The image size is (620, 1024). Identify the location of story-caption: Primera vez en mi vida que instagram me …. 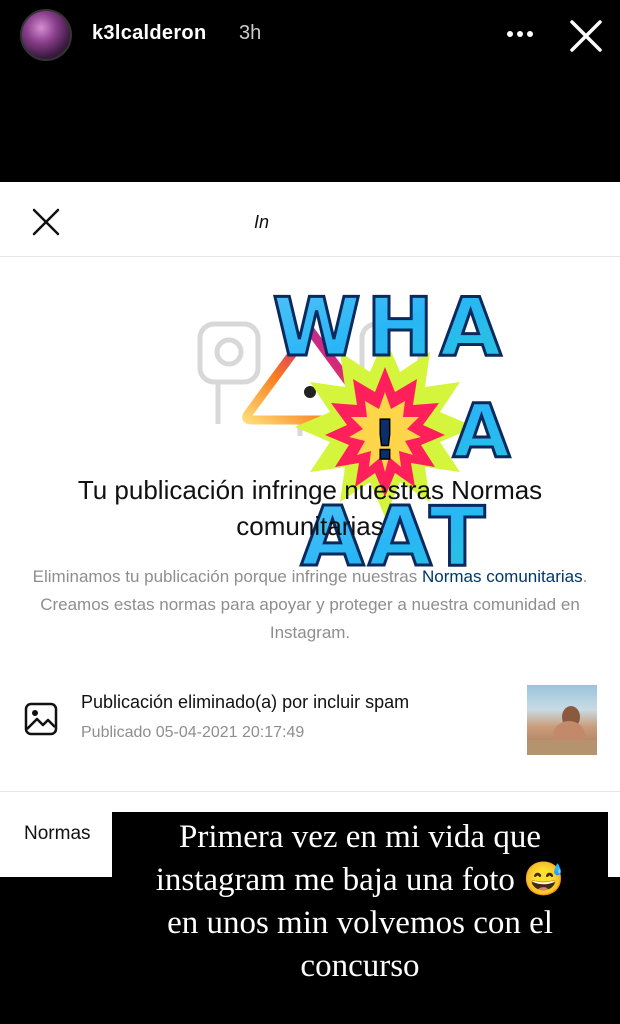
(360, 898).